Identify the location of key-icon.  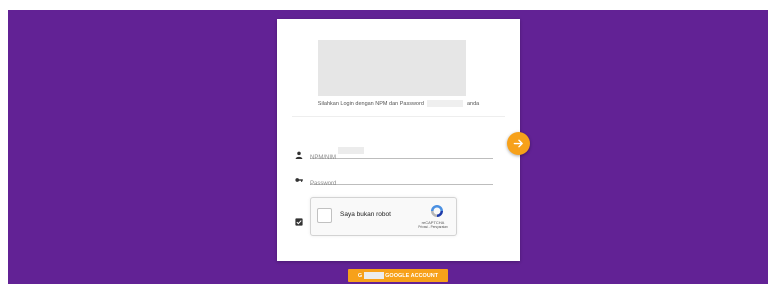
(299, 180).